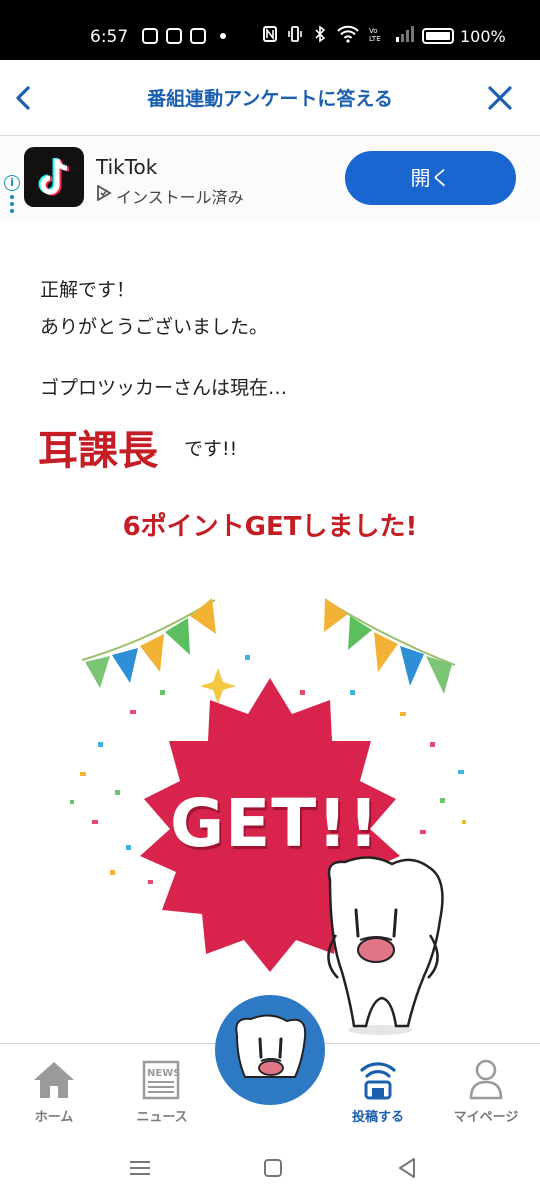 This screenshot has height=1200, width=540. I want to click on nav-home-label: ホーム, so click(54, 1117).